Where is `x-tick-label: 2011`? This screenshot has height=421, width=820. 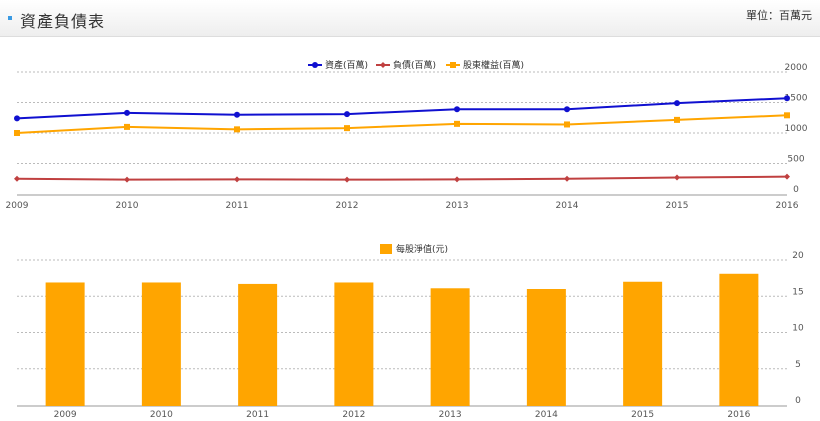 x-tick-label: 2011 is located at coordinates (257, 415).